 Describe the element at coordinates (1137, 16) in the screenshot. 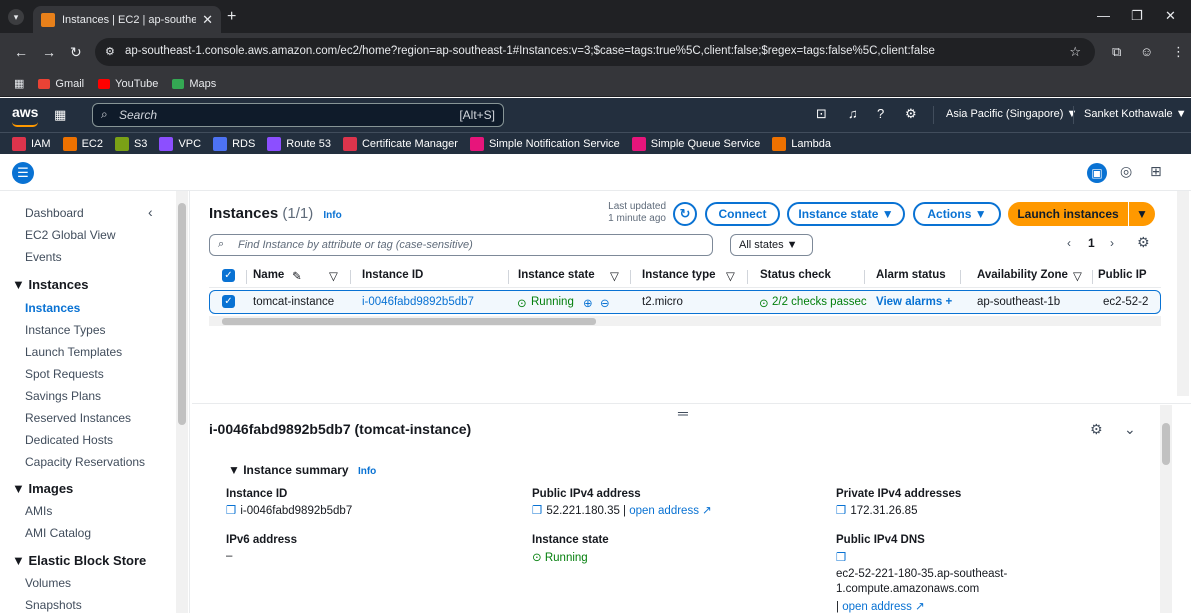

I see `restore-icon: ❐` at that location.